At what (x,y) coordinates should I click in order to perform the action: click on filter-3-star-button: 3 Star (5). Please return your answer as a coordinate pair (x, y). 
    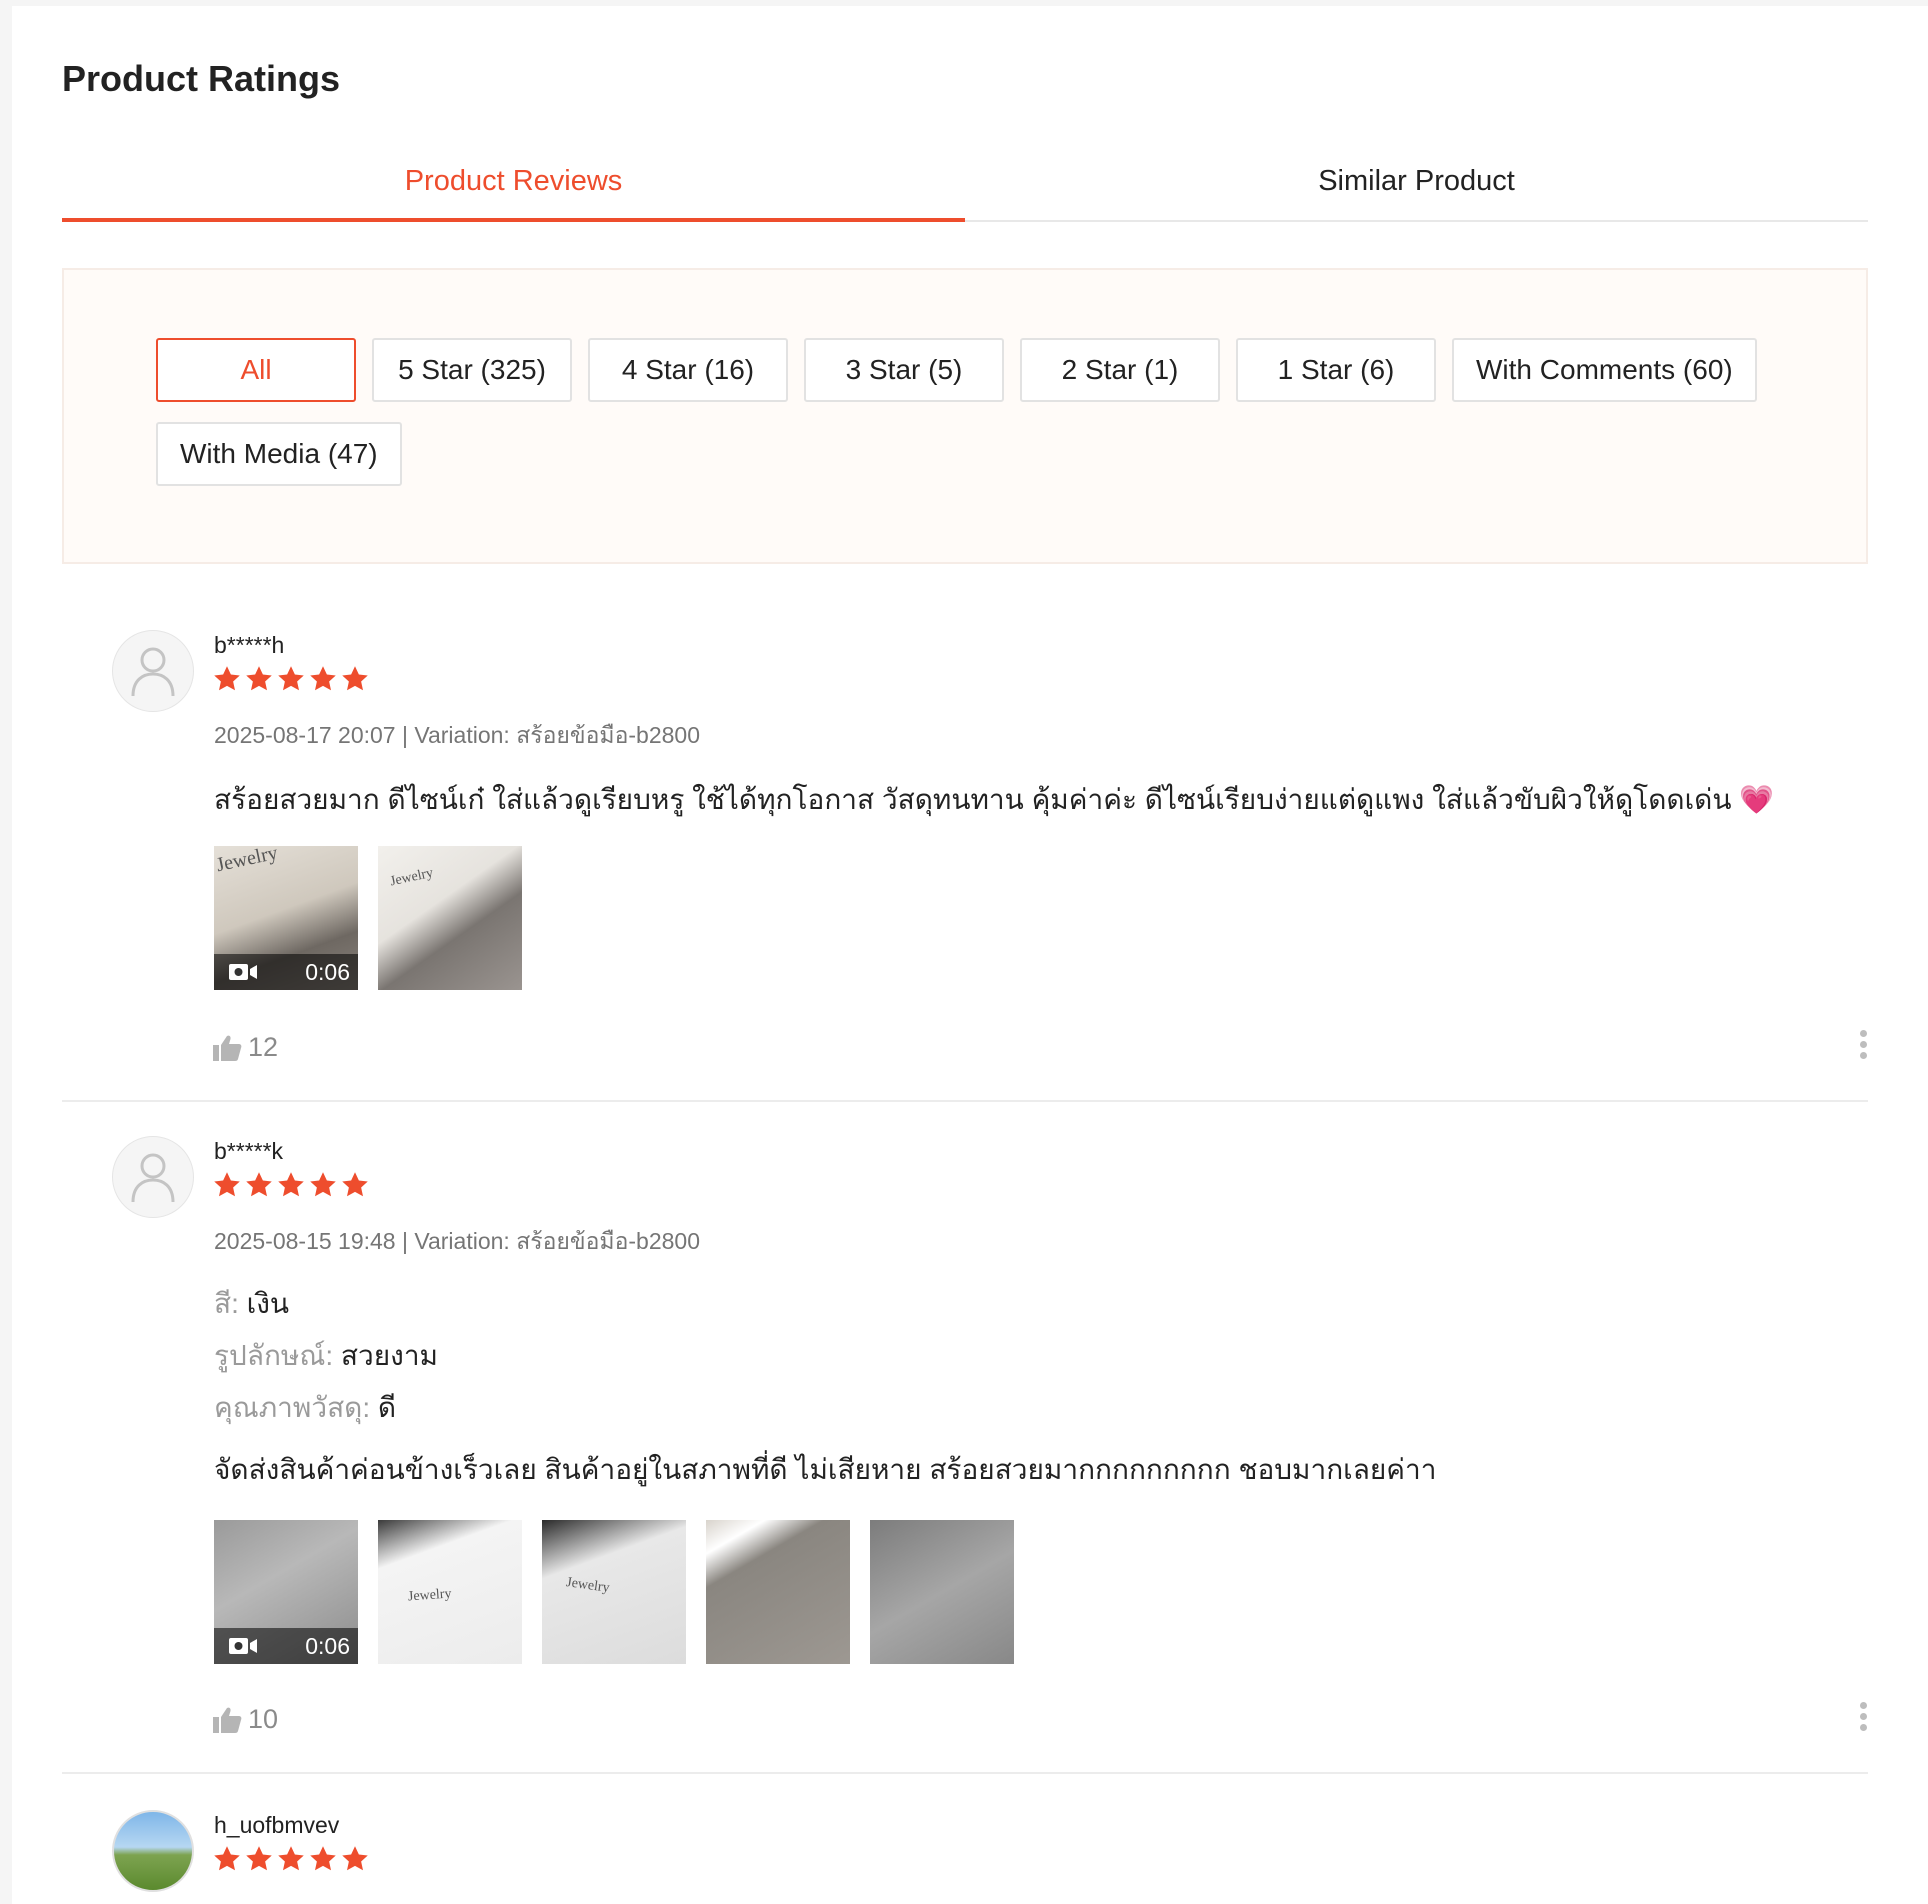
    Looking at the image, I should click on (904, 370).